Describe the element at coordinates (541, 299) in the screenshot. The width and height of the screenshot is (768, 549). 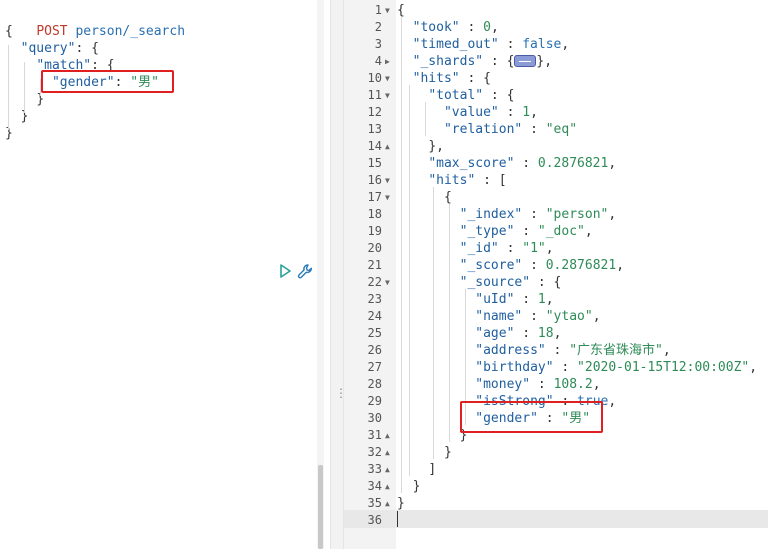
I see `json-number-value: 1` at that location.